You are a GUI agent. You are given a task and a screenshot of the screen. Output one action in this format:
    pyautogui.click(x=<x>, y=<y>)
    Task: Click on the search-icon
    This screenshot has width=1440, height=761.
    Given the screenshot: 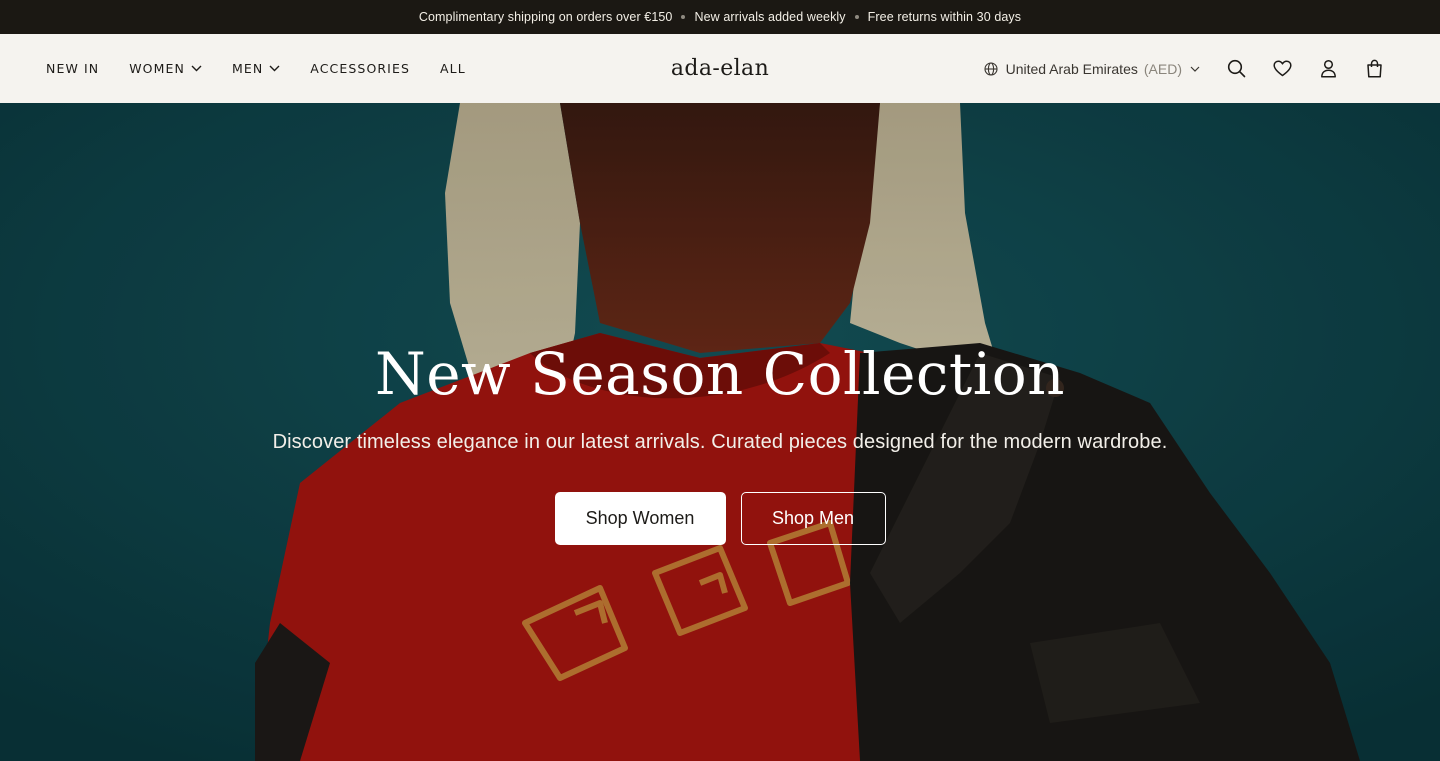 What is the action you would take?
    pyautogui.click(x=1236, y=69)
    